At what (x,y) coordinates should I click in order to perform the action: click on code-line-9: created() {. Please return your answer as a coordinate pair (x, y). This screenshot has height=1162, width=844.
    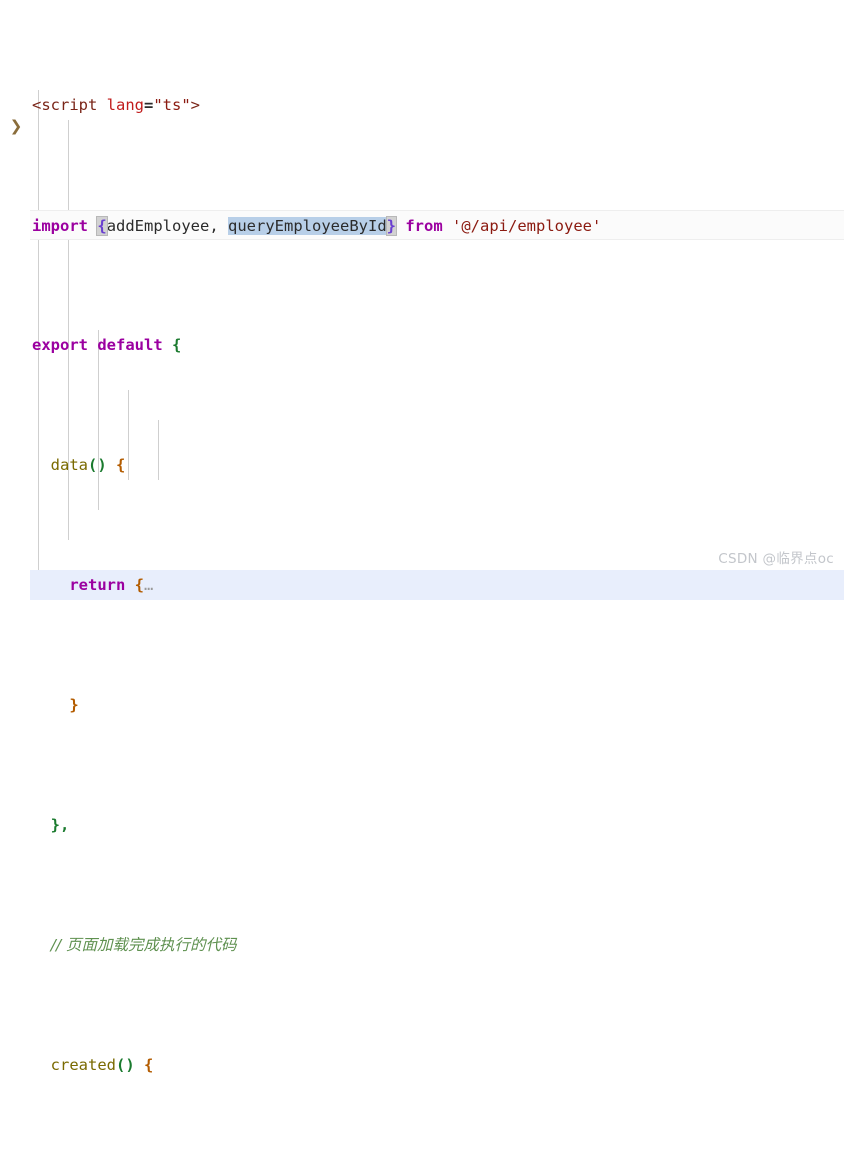
    Looking at the image, I should click on (437, 1065).